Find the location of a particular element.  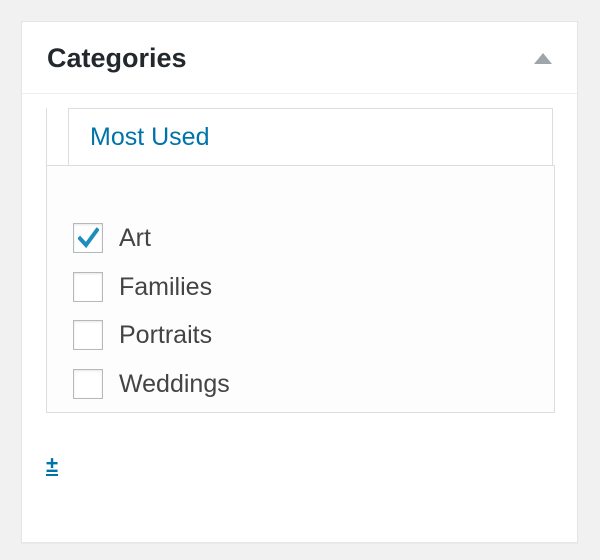

category-checkbox-families is located at coordinates (88, 287).